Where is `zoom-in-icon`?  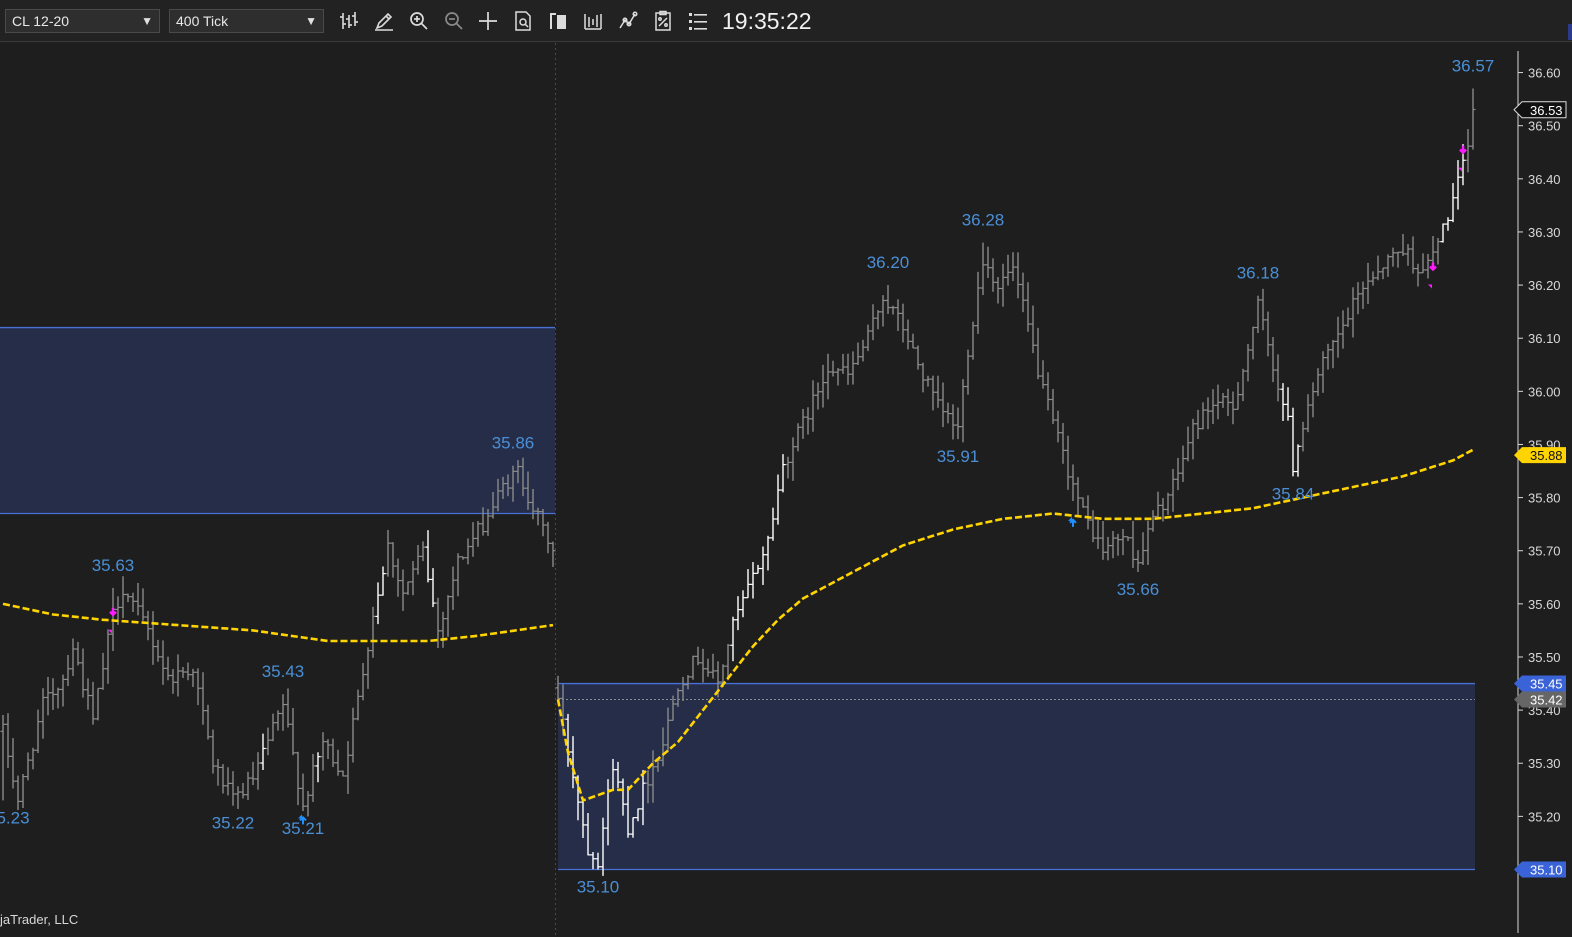
zoom-in-icon is located at coordinates (419, 21).